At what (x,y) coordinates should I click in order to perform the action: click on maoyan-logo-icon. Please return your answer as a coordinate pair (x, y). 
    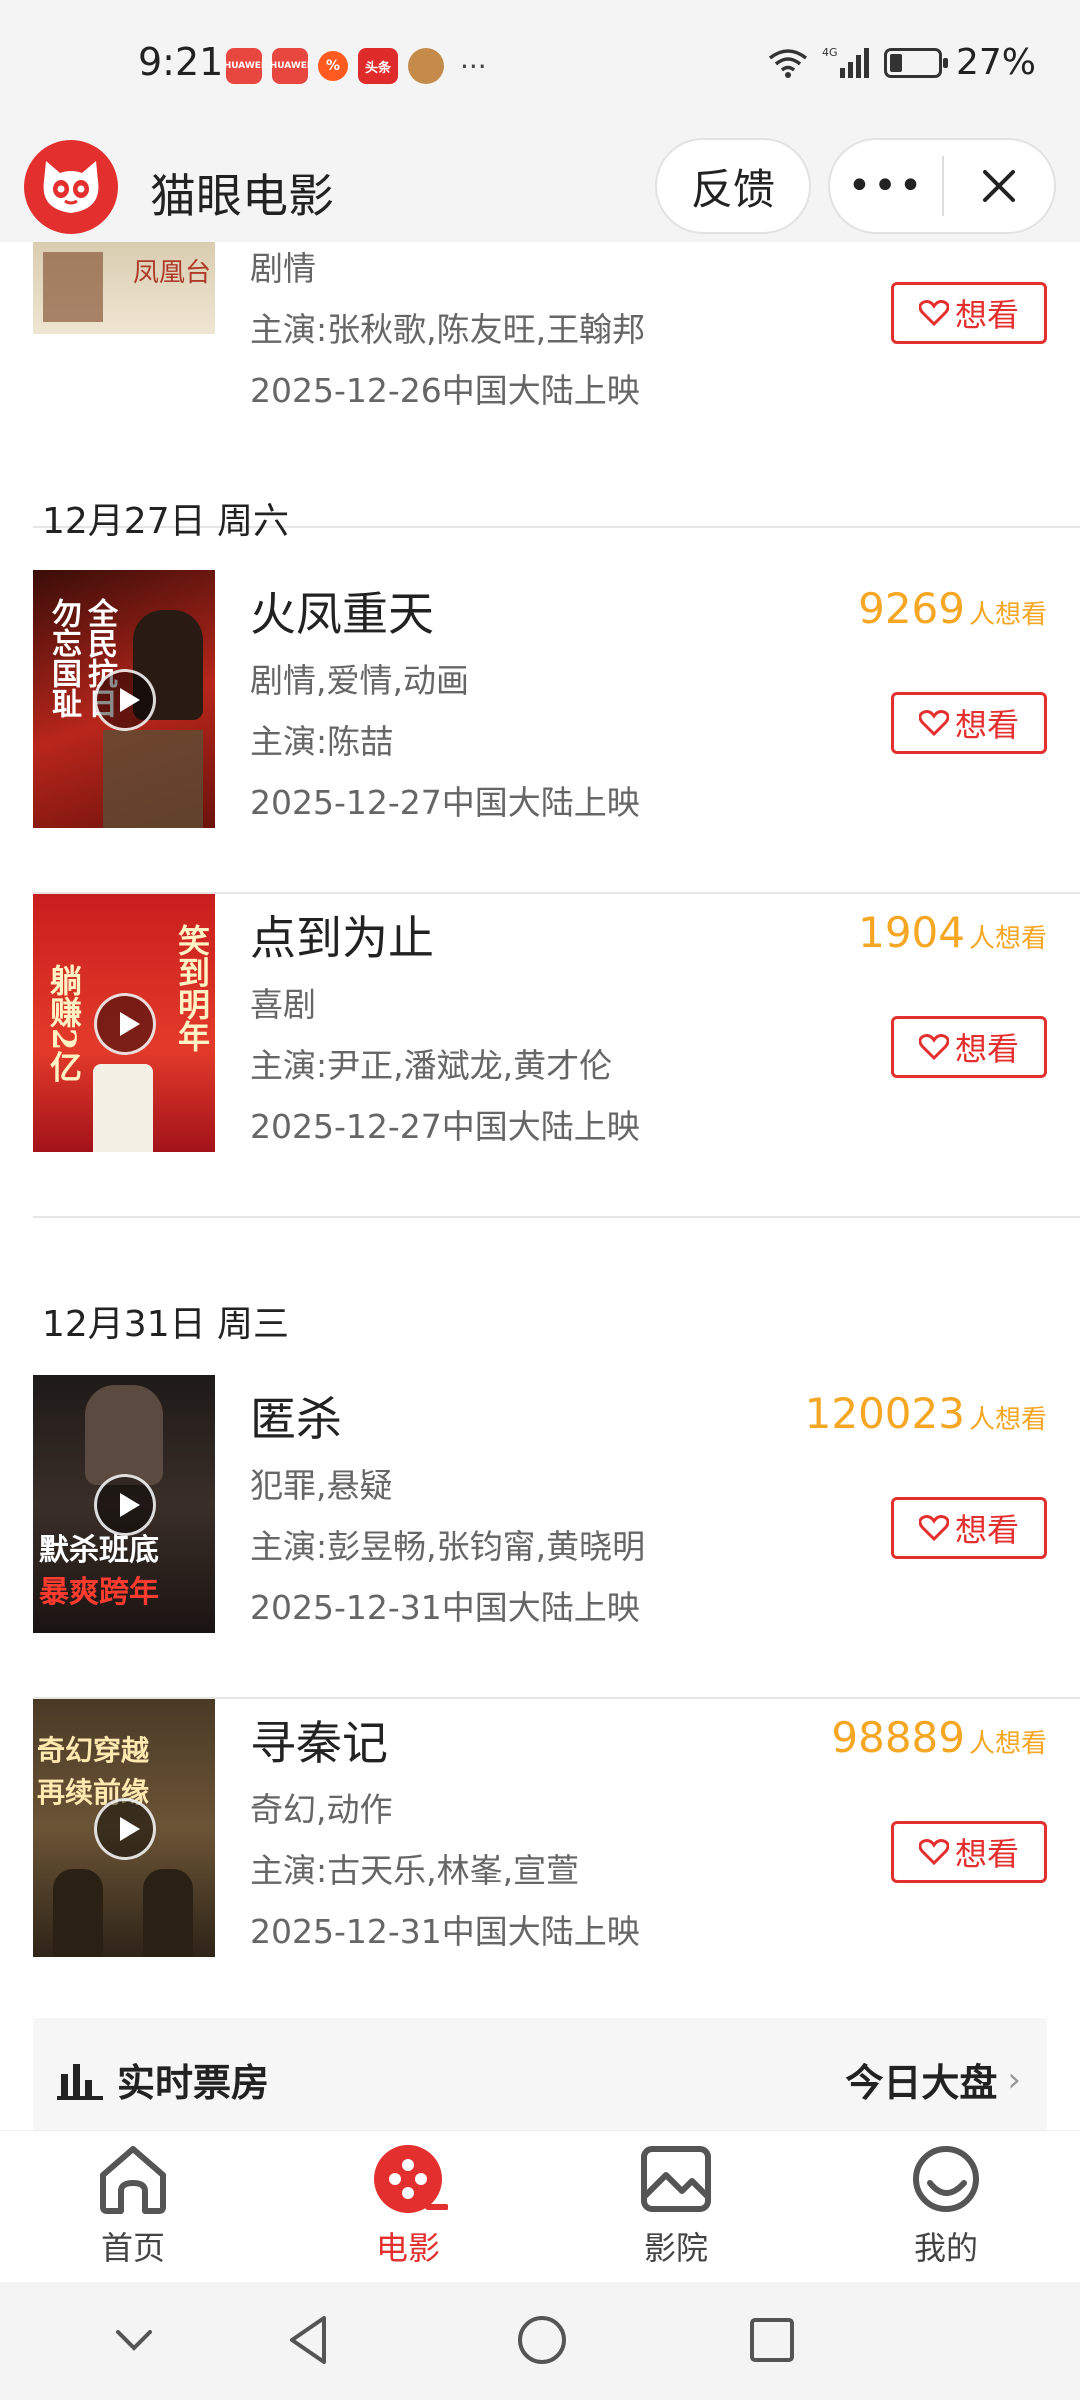
    Looking at the image, I should click on (71, 187).